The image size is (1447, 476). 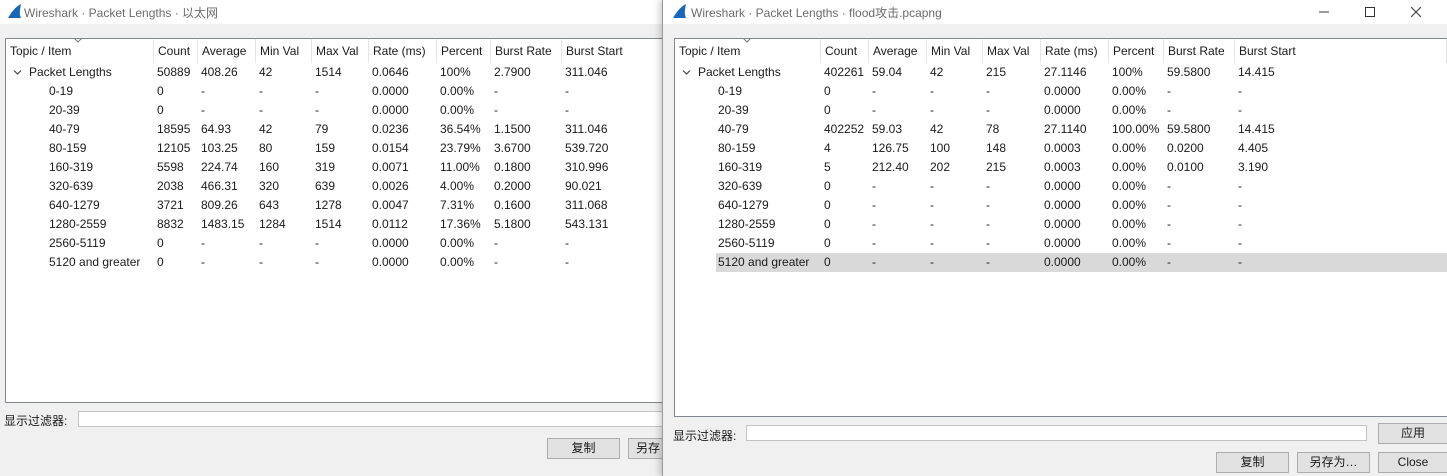 I want to click on cell-count: 2038, so click(x=170, y=186).